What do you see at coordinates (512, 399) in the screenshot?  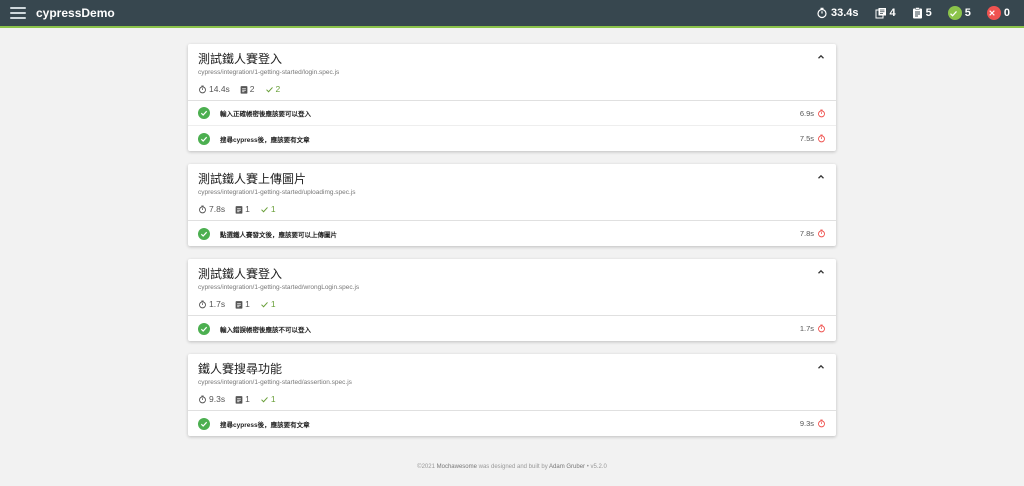 I see `suite-stats: 9.3s 1 1` at bounding box center [512, 399].